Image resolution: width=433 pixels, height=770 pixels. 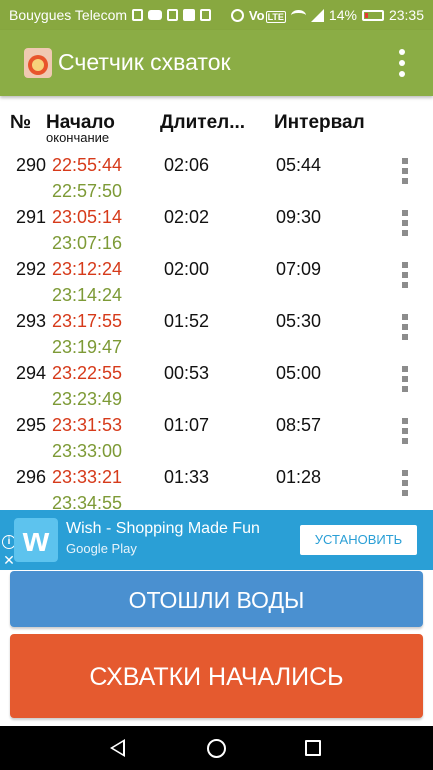 What do you see at coordinates (216, 438) in the screenshot?
I see `table-row: 295 23:31:53 23:33:00 01:07 08:57` at bounding box center [216, 438].